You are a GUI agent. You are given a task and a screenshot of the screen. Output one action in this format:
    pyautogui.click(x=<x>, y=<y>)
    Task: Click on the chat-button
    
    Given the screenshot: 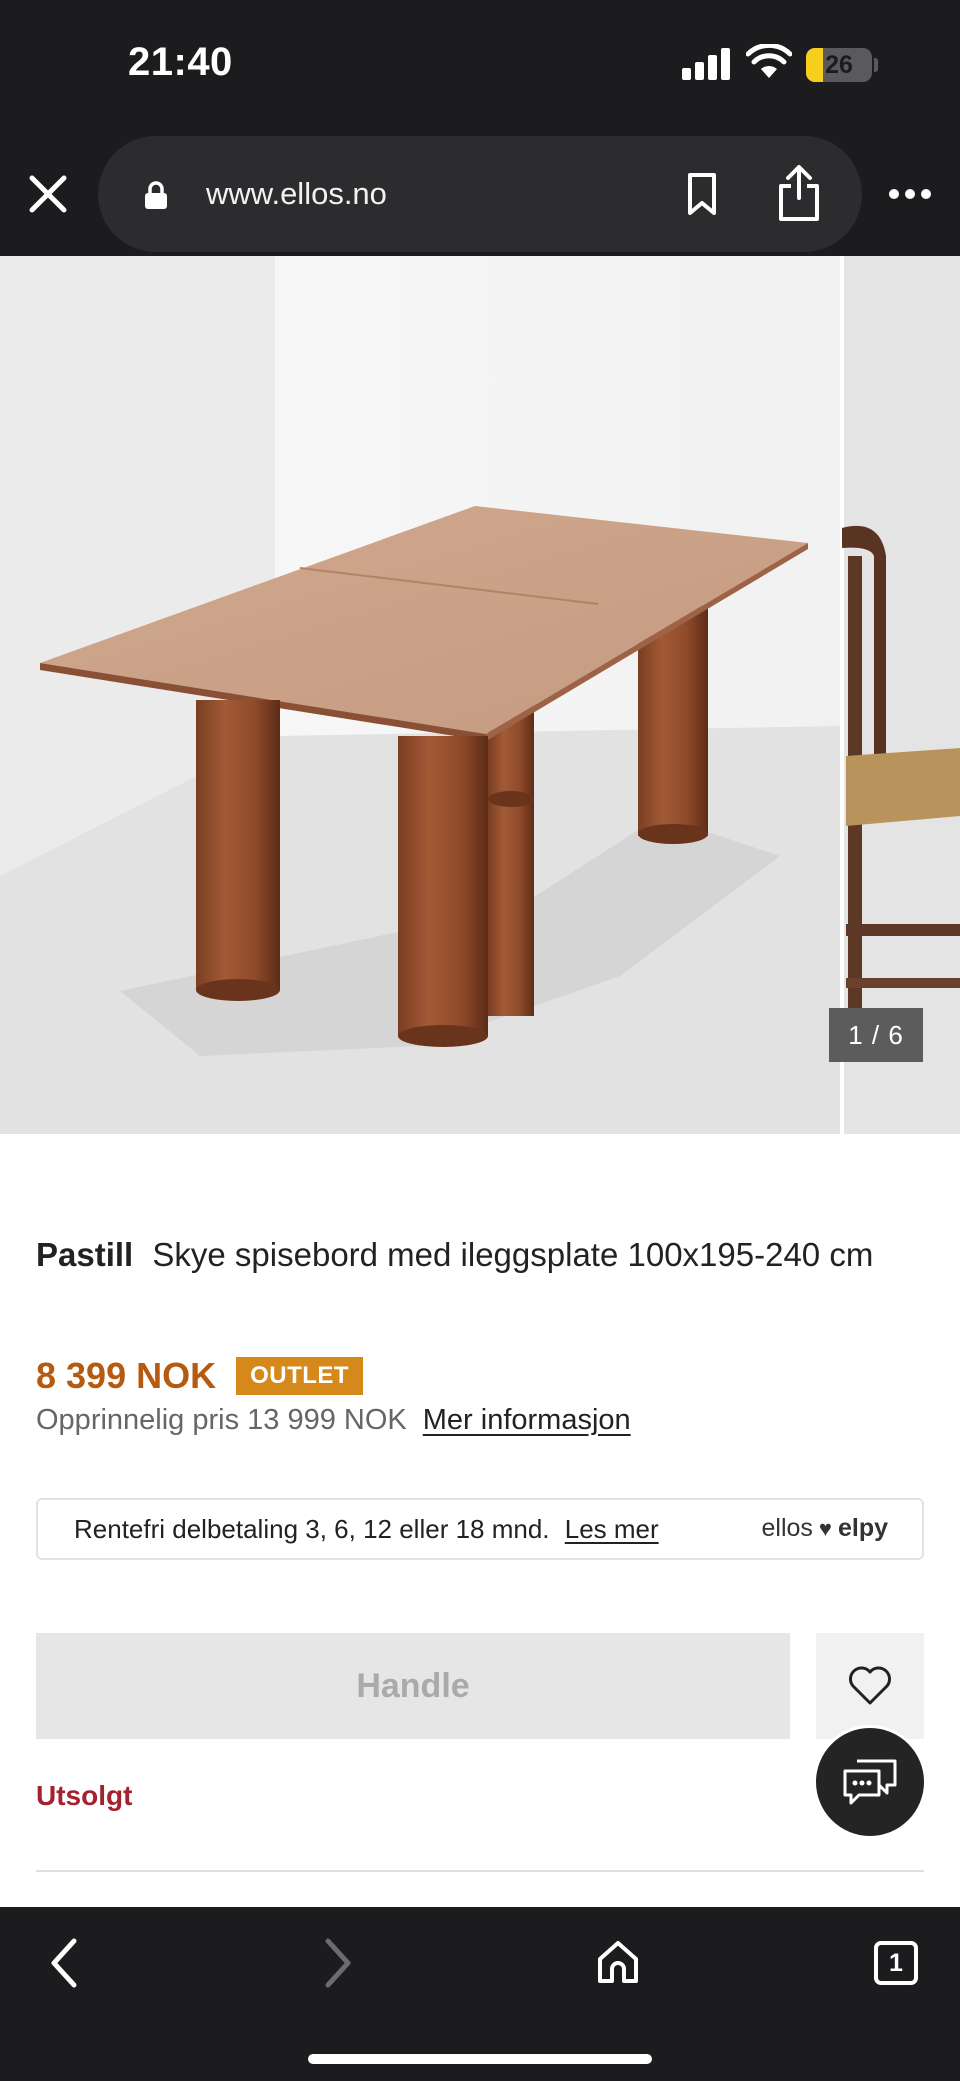 What is the action you would take?
    pyautogui.click(x=870, y=1782)
    